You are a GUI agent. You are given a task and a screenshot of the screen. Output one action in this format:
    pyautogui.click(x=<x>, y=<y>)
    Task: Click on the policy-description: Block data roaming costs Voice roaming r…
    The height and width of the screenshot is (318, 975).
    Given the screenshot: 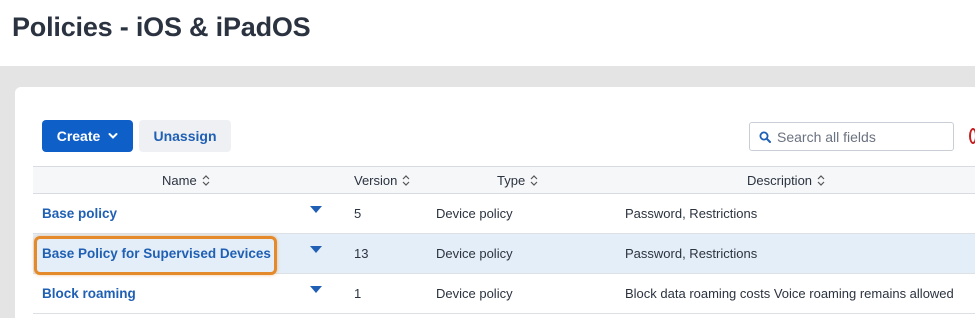 What is the action you would take?
    pyautogui.click(x=789, y=293)
    